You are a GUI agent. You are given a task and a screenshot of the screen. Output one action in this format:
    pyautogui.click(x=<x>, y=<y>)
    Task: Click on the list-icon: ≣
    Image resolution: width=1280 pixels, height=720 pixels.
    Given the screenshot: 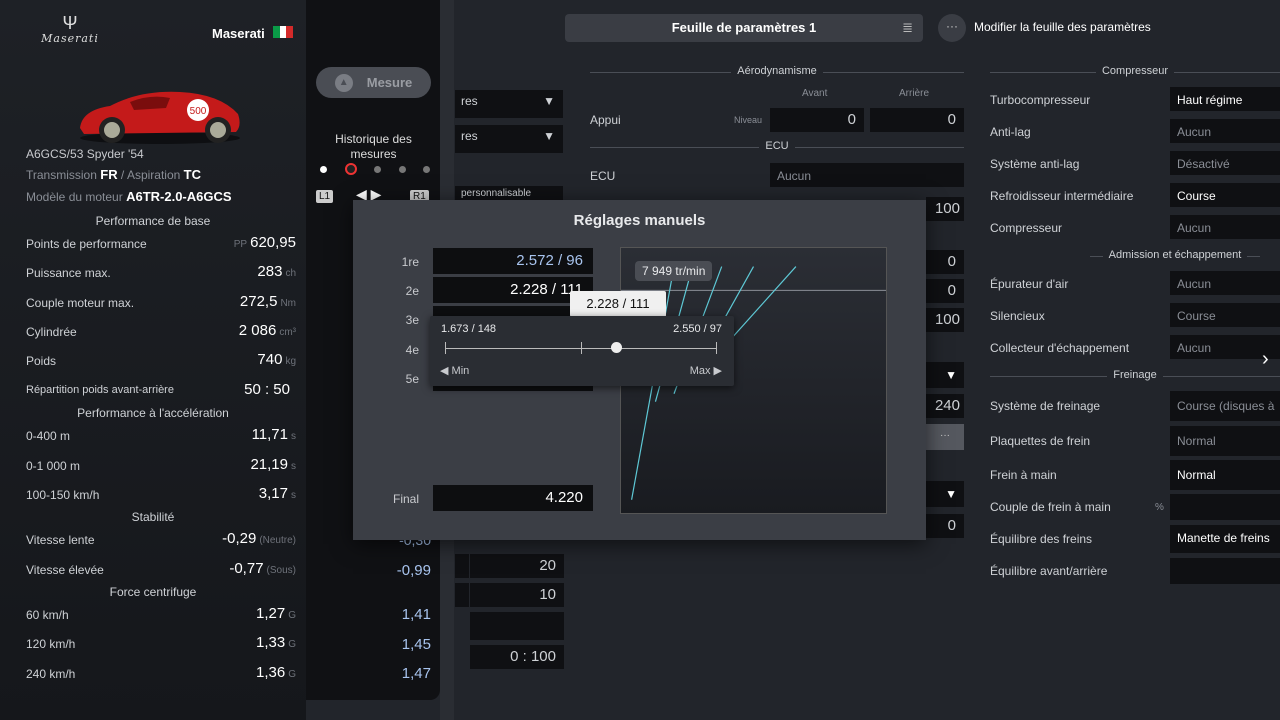 What is the action you would take?
    pyautogui.click(x=907, y=27)
    